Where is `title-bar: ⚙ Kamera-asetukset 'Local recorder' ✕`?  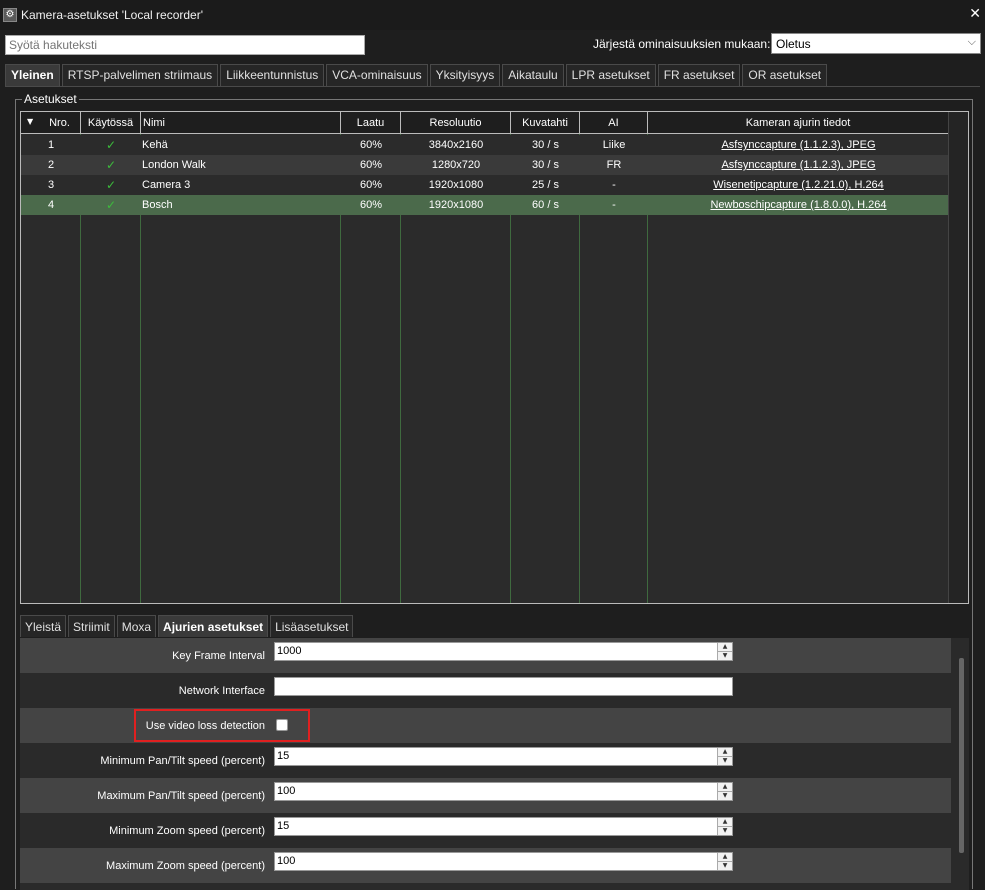
title-bar: ⚙ Kamera-asetukset 'Local recorder' ✕ is located at coordinates (492, 15).